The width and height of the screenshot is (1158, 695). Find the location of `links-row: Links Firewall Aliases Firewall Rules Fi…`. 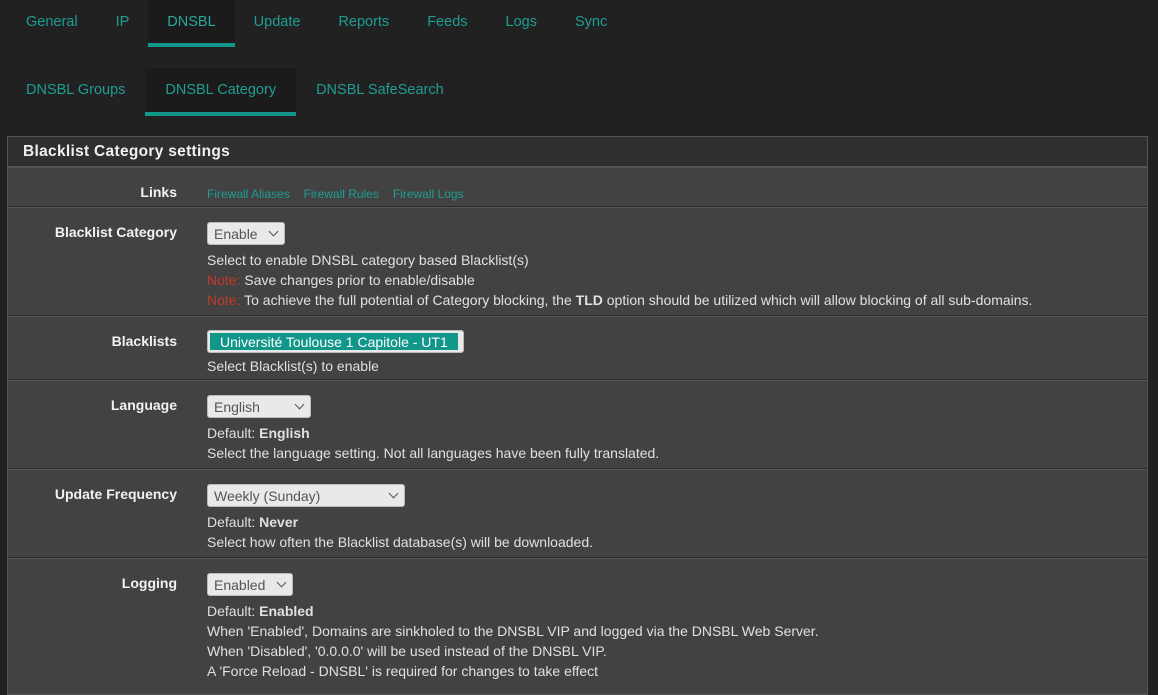

links-row: Links Firewall Aliases Firewall Rules Fi… is located at coordinates (577, 187).